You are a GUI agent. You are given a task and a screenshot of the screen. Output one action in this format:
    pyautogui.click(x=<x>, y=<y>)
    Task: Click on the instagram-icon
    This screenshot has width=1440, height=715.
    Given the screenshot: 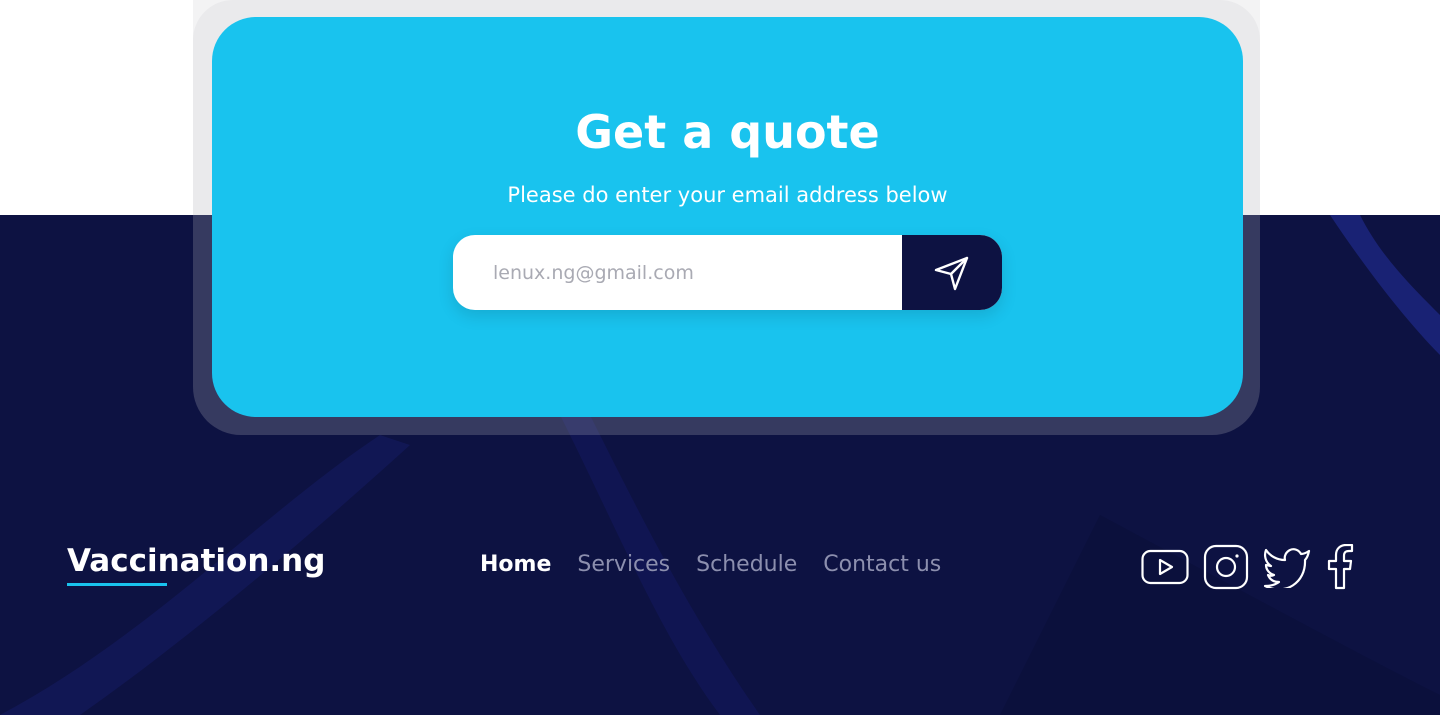 What is the action you would take?
    pyautogui.click(x=1226, y=569)
    